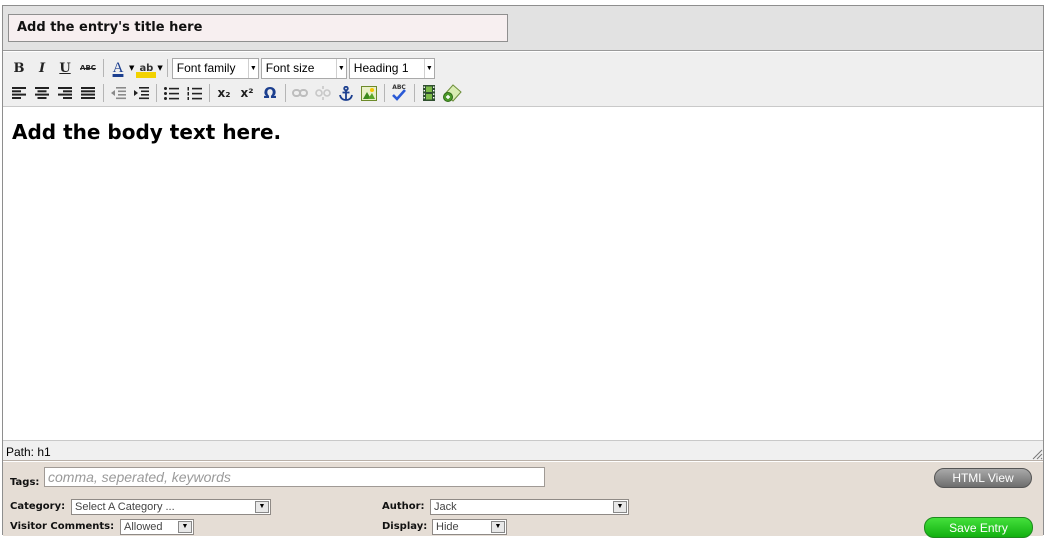 Image resolution: width=1047 pixels, height=540 pixels. I want to click on anchor-button, so click(346, 93).